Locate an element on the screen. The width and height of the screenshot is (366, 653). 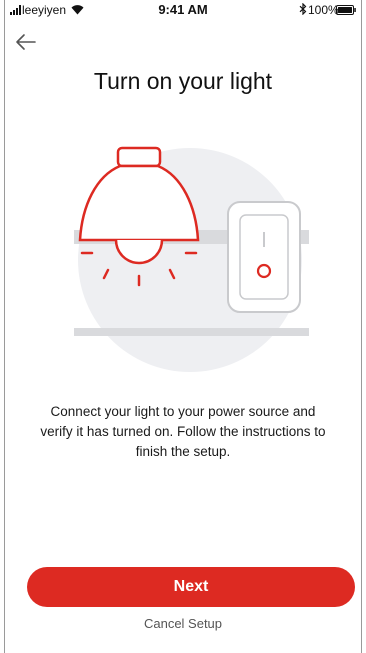
wifi-icon is located at coordinates (77, 10).